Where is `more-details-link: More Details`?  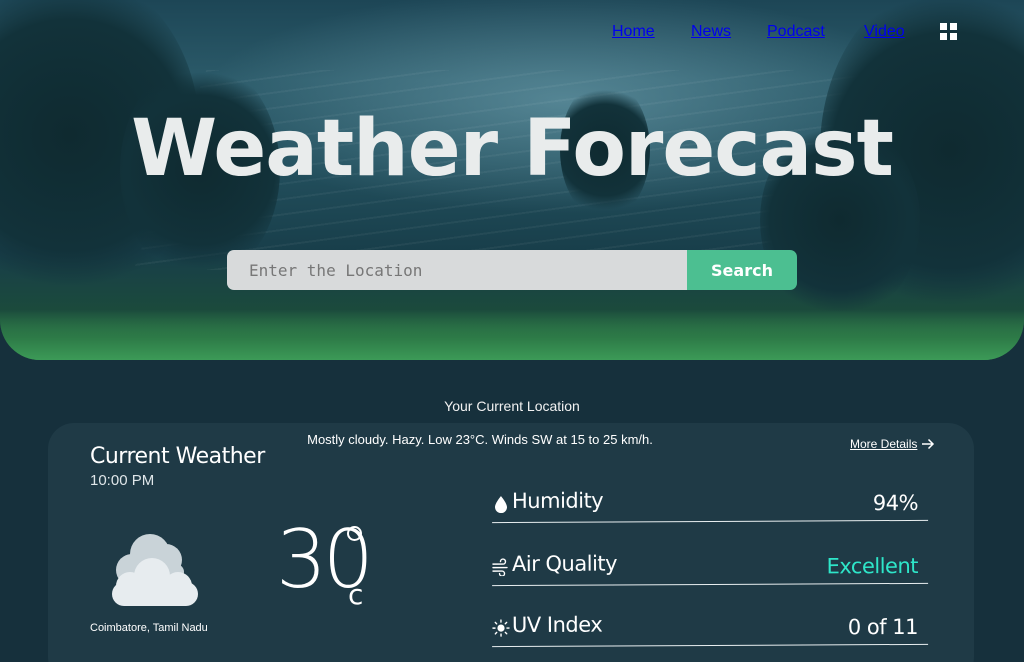 more-details-link: More Details is located at coordinates (892, 444).